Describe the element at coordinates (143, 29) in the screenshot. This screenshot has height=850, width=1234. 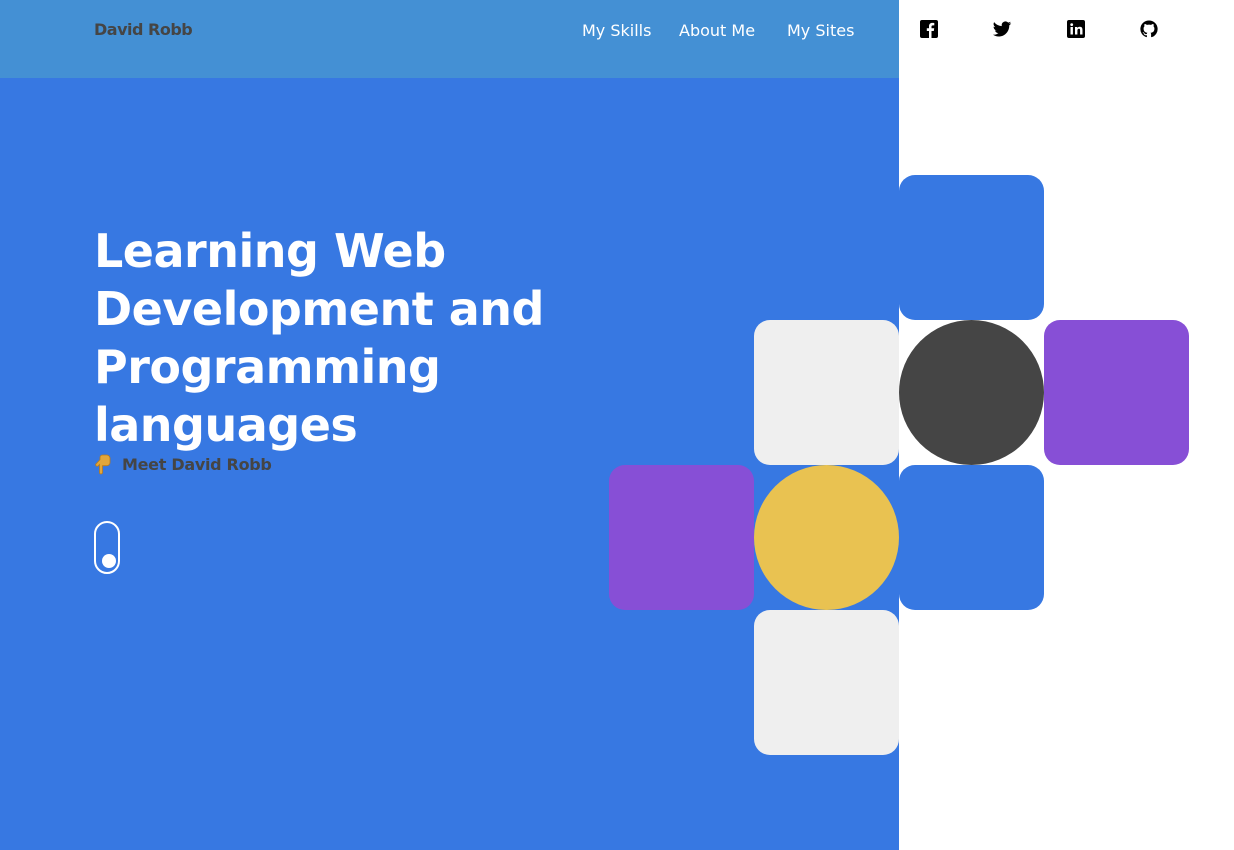
I see `brand-logo: David Robb` at that location.